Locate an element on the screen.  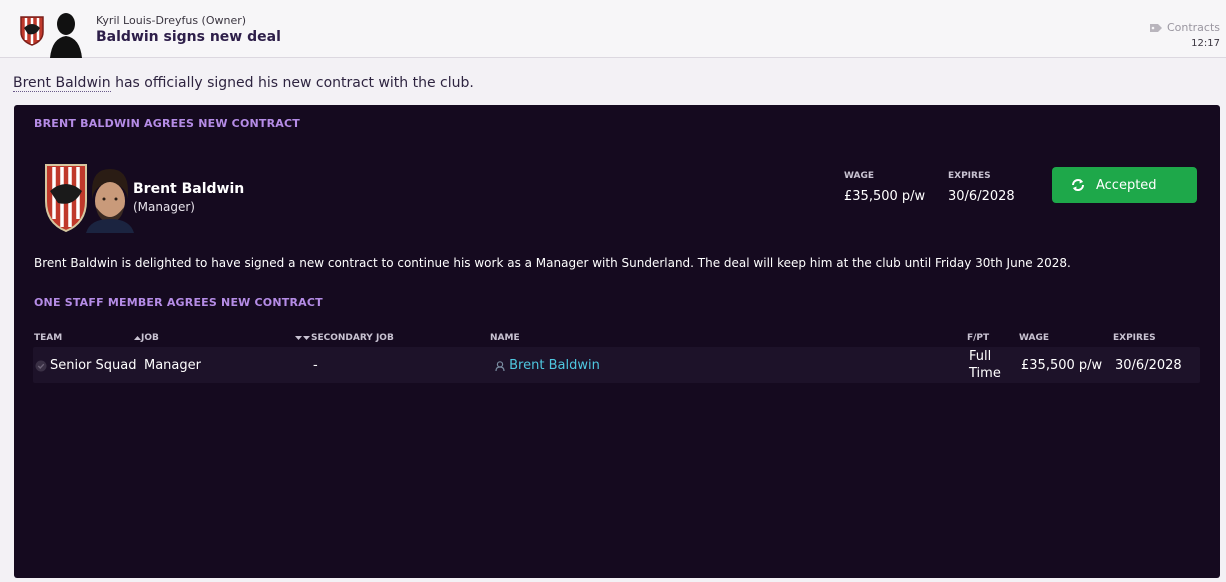
check-circle-icon is located at coordinates (41, 366).